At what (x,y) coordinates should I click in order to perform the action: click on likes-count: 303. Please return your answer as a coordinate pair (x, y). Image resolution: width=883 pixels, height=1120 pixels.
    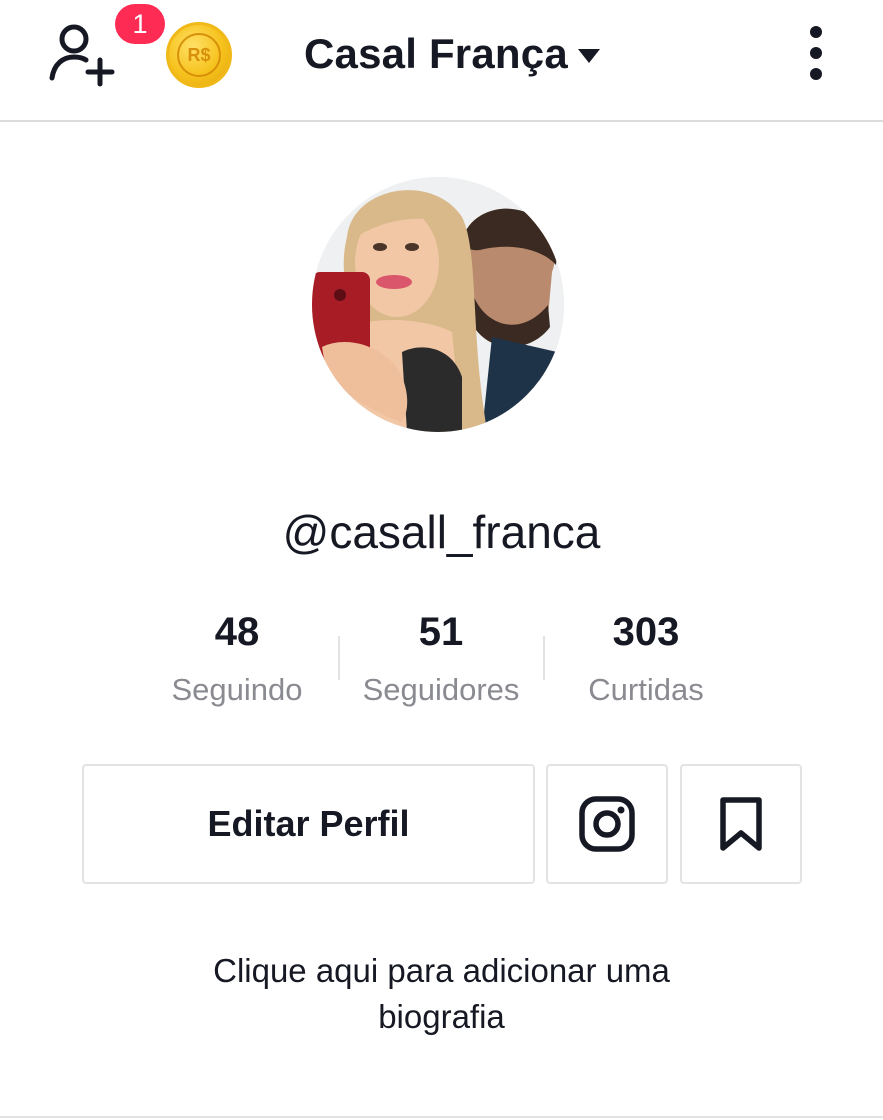
    Looking at the image, I should click on (646, 632).